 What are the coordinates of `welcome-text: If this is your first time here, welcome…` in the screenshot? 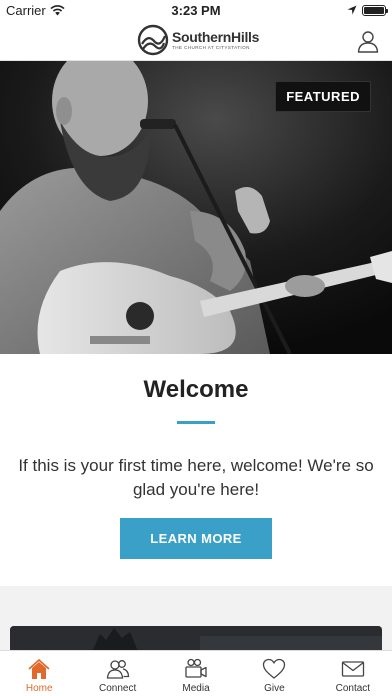 It's located at (196, 477).